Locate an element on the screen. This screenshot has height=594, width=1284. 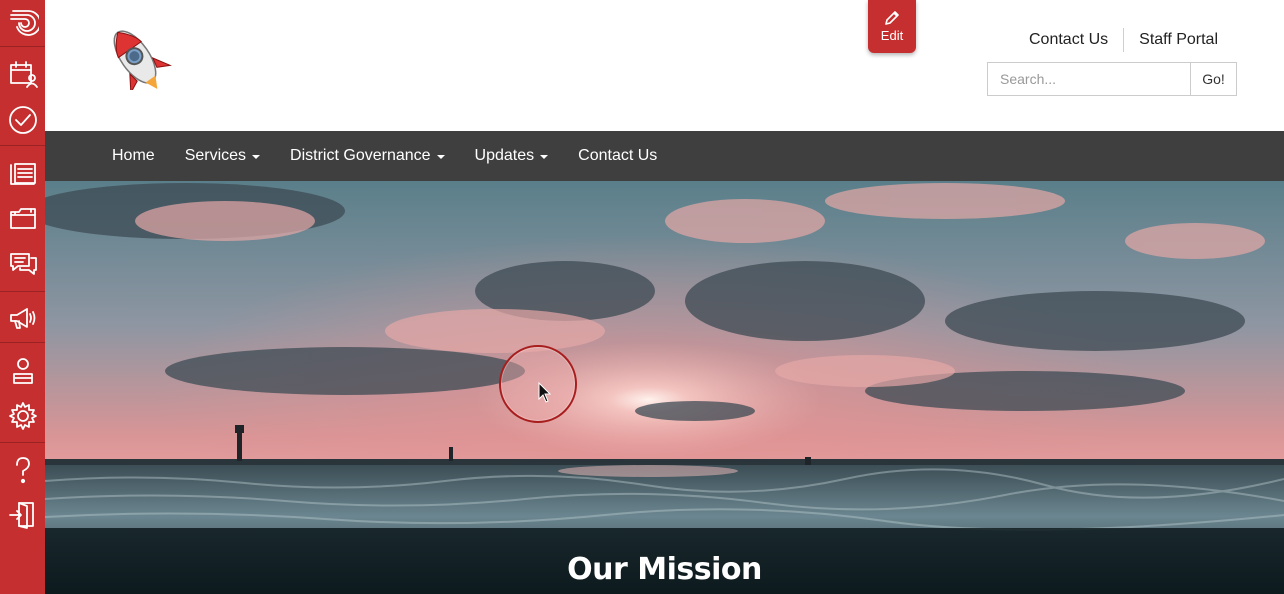
nav-item-services: Services is located at coordinates (222, 156).